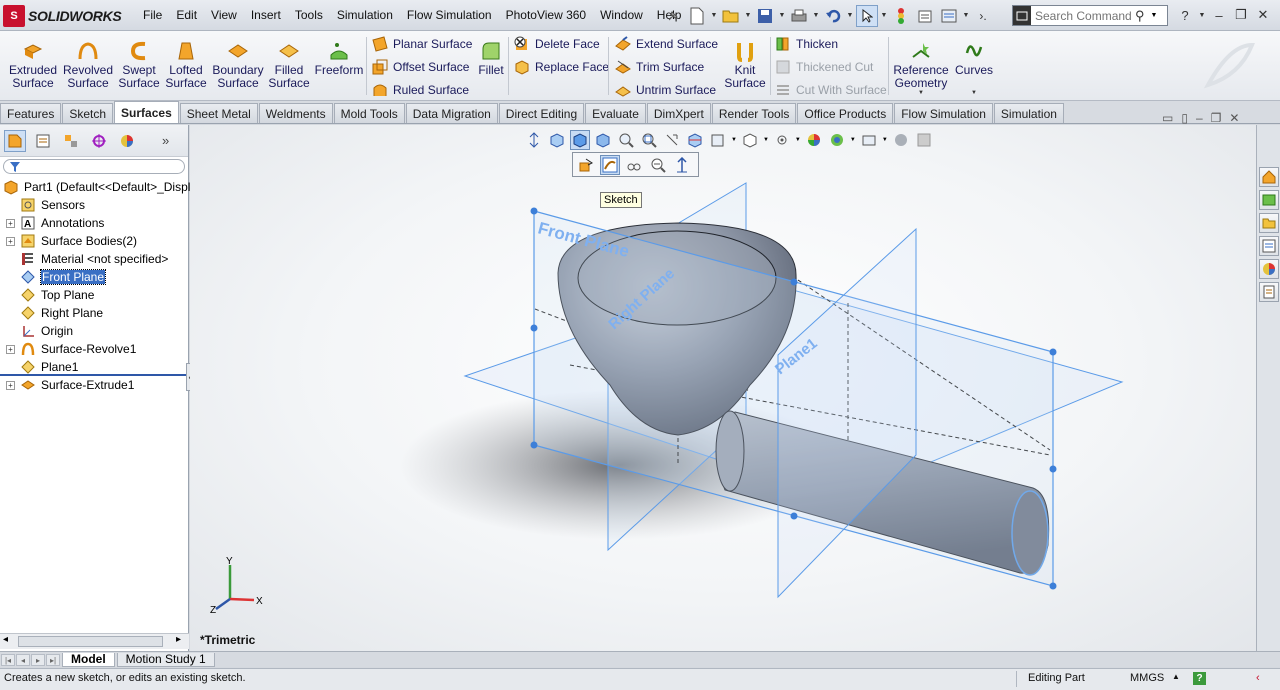 This screenshot has height=690, width=1280. What do you see at coordinates (824, 67) in the screenshot?
I see `thickened-cut-button: Thickened Cut` at bounding box center [824, 67].